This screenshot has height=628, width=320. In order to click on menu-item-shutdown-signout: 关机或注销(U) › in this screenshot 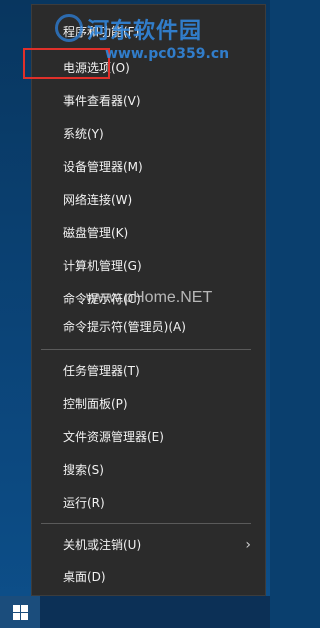, I will do `click(148, 545)`.